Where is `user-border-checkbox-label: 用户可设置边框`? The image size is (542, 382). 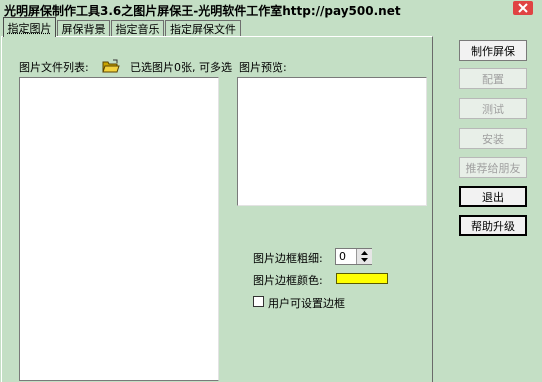 user-border-checkbox-label: 用户可设置边框 is located at coordinates (306, 303).